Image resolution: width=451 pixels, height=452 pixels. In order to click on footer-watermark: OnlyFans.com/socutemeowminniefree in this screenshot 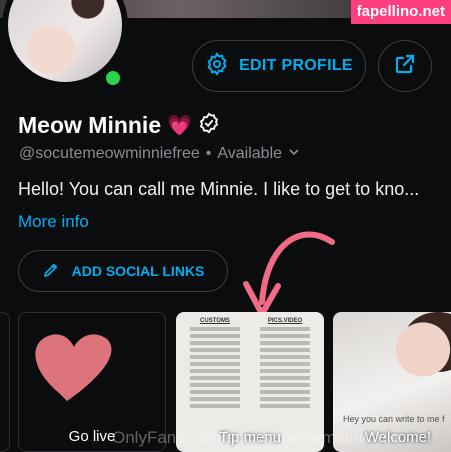, I will do `click(257, 437)`.